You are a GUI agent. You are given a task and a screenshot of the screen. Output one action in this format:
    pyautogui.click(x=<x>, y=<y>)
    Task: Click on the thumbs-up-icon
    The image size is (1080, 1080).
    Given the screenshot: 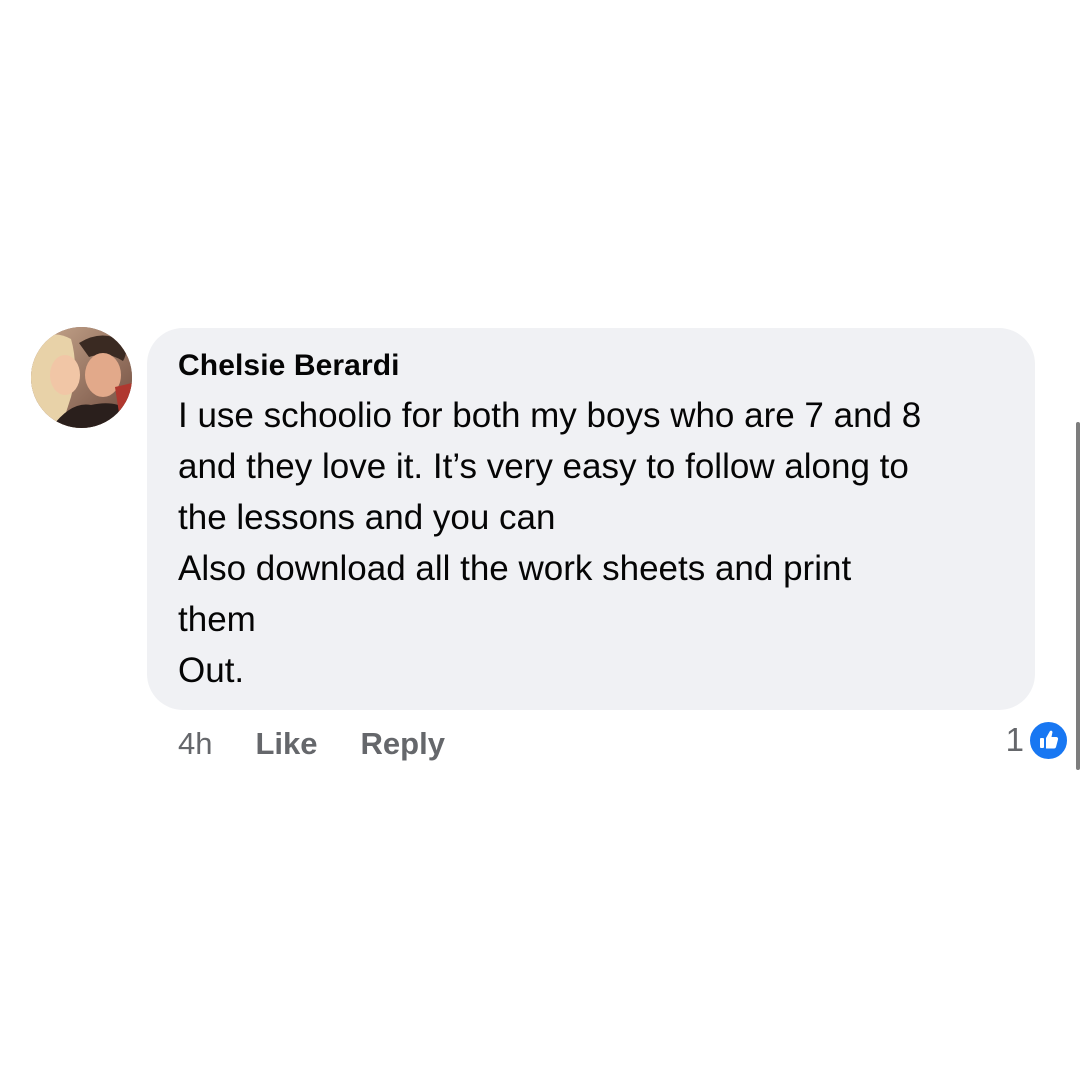 What is the action you would take?
    pyautogui.click(x=1048, y=740)
    